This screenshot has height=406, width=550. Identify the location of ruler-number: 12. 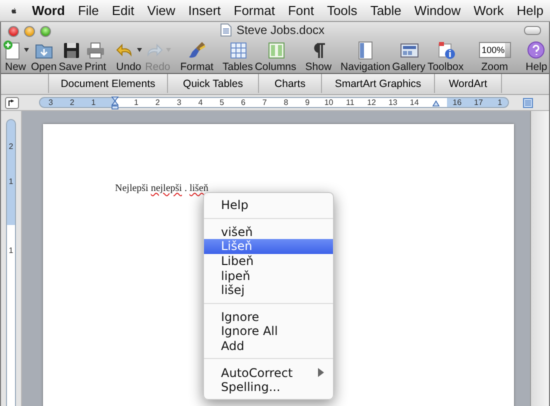
(371, 102).